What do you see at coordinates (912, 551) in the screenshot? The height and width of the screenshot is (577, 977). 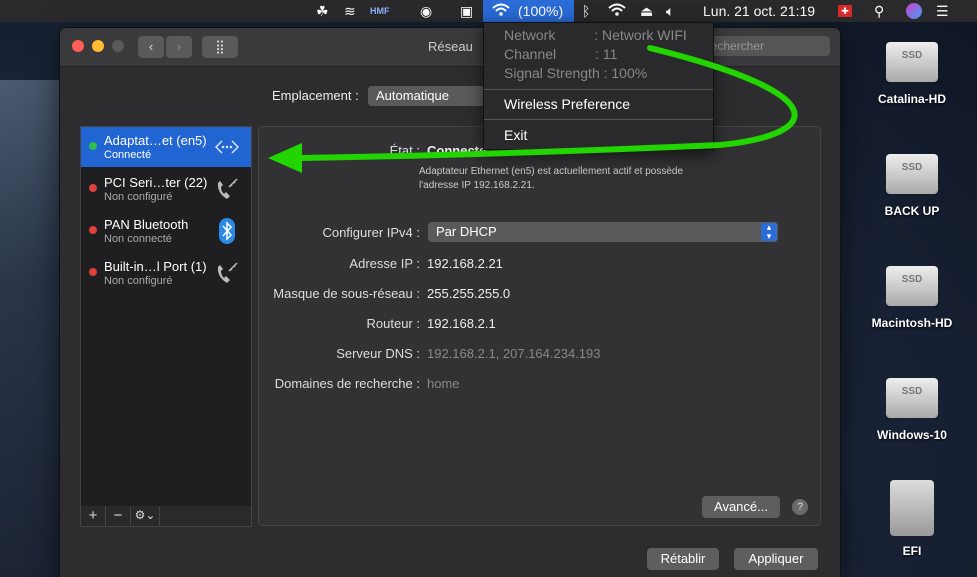 I see `disk-name: EFI` at bounding box center [912, 551].